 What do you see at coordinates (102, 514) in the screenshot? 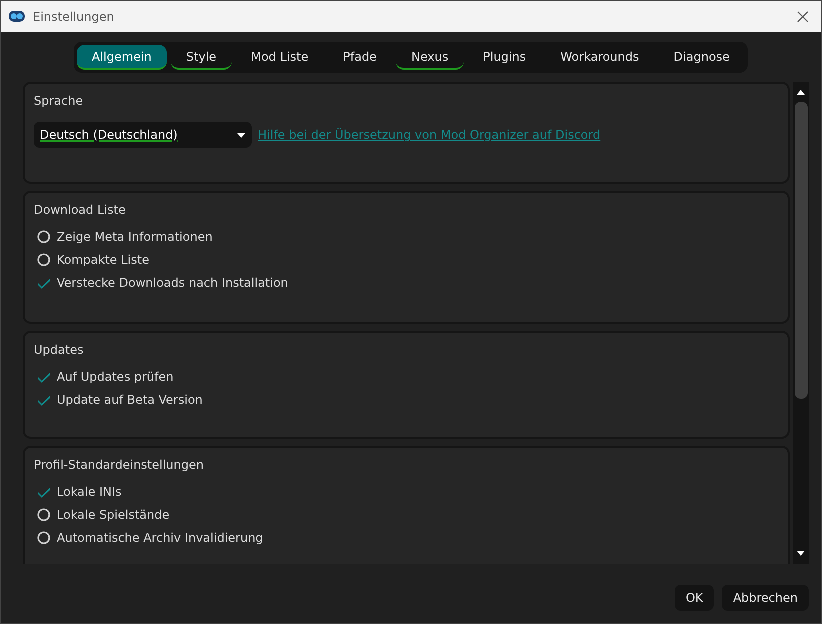
I see `checkbox-option: Lokale Spielstände` at bounding box center [102, 514].